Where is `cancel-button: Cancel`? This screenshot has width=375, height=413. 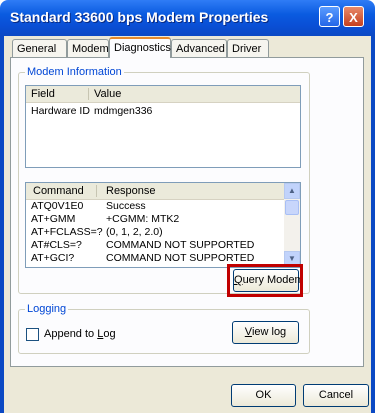 cancel-button: Cancel is located at coordinates (336, 395).